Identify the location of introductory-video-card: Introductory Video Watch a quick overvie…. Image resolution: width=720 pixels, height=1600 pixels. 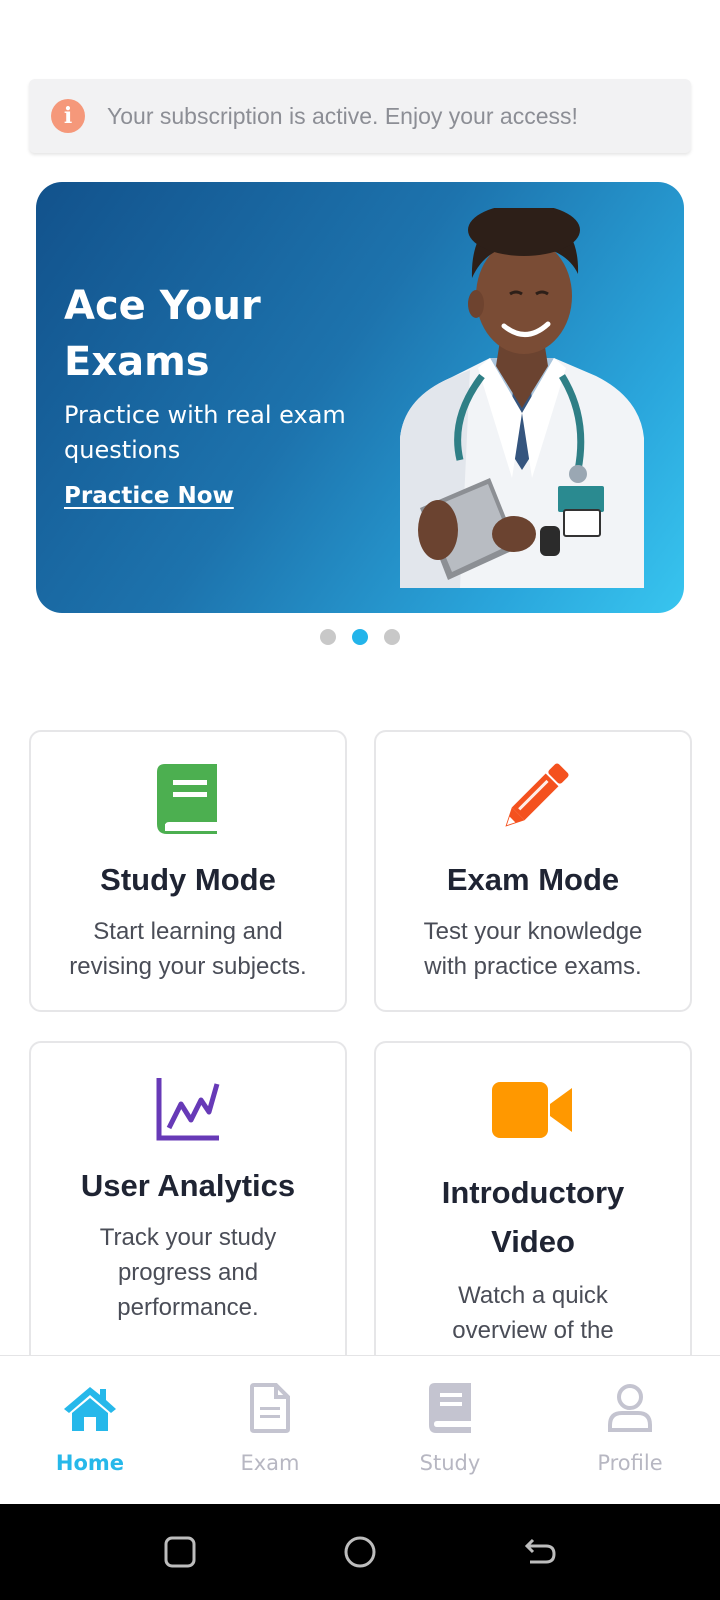
(533, 1198).